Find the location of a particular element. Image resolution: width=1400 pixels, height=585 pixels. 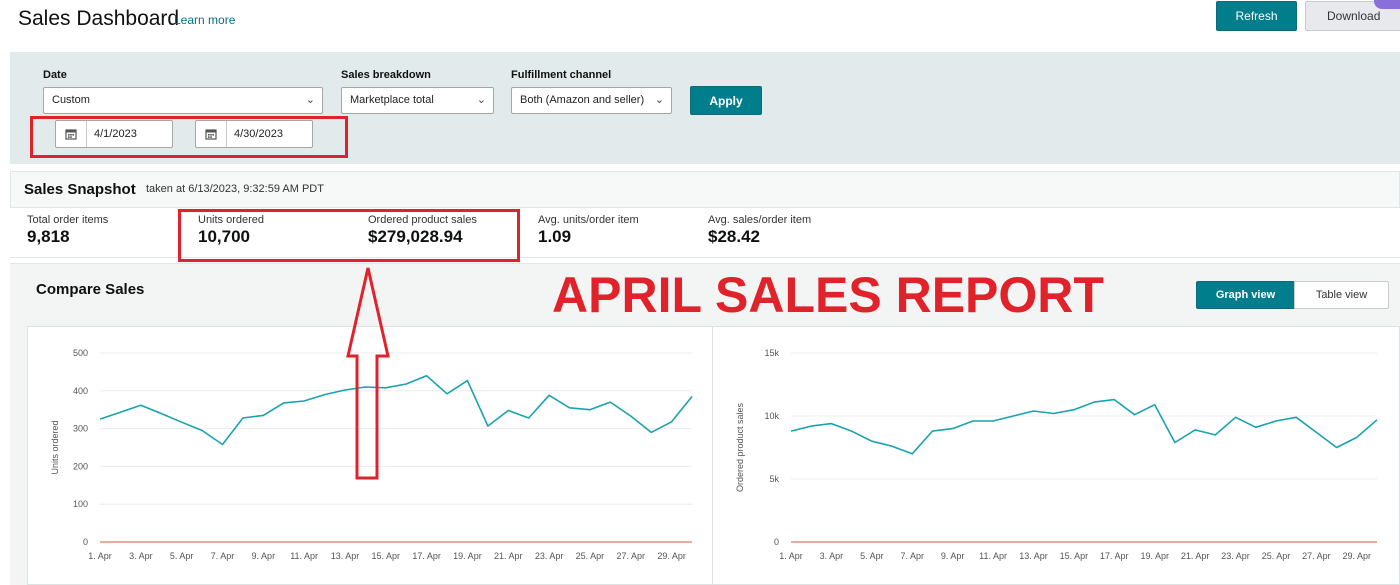

metric-avg-units-per-order-item: Avg. units/order item 1.09 is located at coordinates (588, 230).